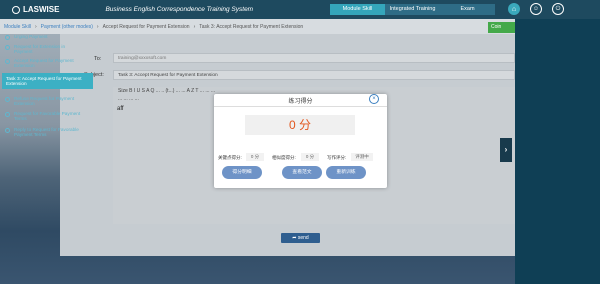 The image size is (600, 284). I want to click on main-nav: Module Skill Integrated Training Exam, so click(412, 9).